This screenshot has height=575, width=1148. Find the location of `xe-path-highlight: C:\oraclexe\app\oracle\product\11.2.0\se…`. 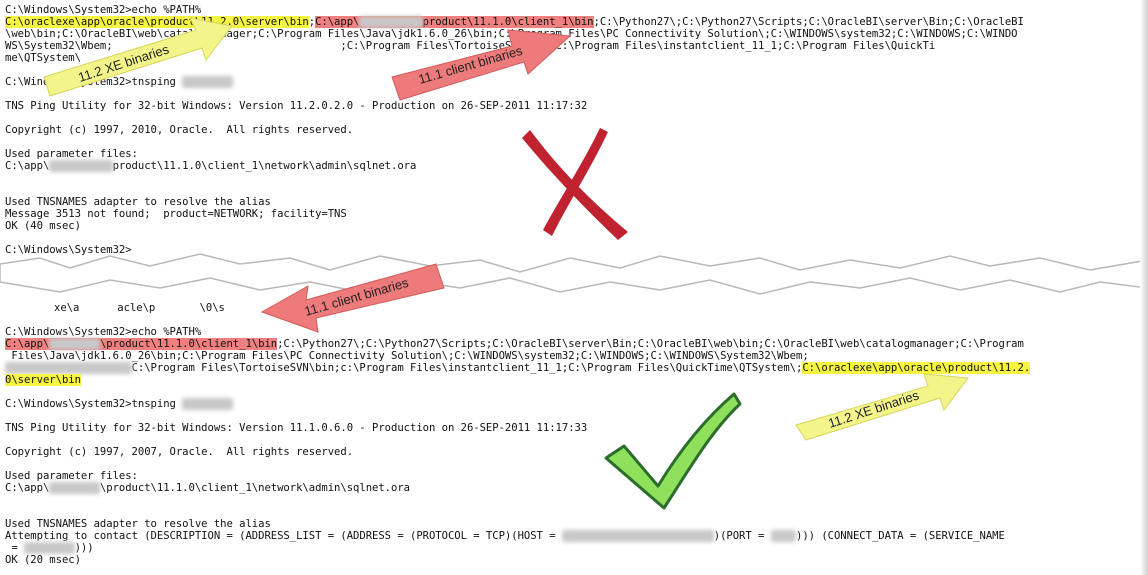

xe-path-highlight: C:\oraclexe\app\oracle\product\11.2.0\se… is located at coordinates (157, 22).